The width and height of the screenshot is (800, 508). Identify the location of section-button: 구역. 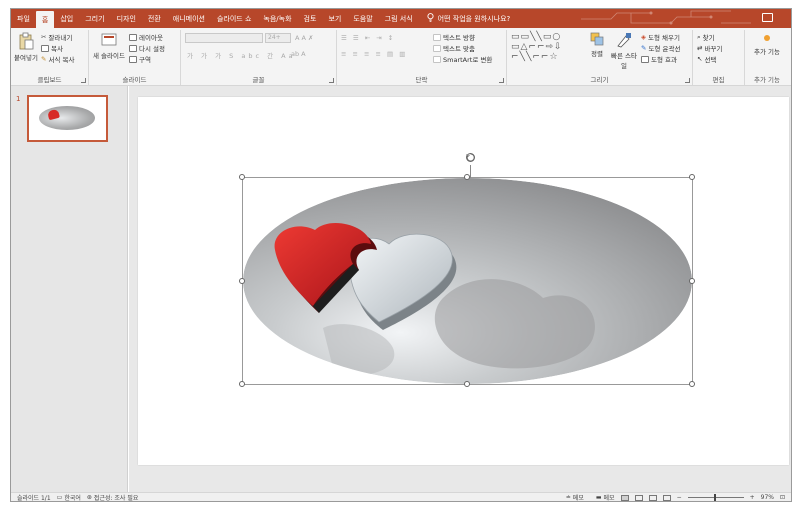
(140, 59).